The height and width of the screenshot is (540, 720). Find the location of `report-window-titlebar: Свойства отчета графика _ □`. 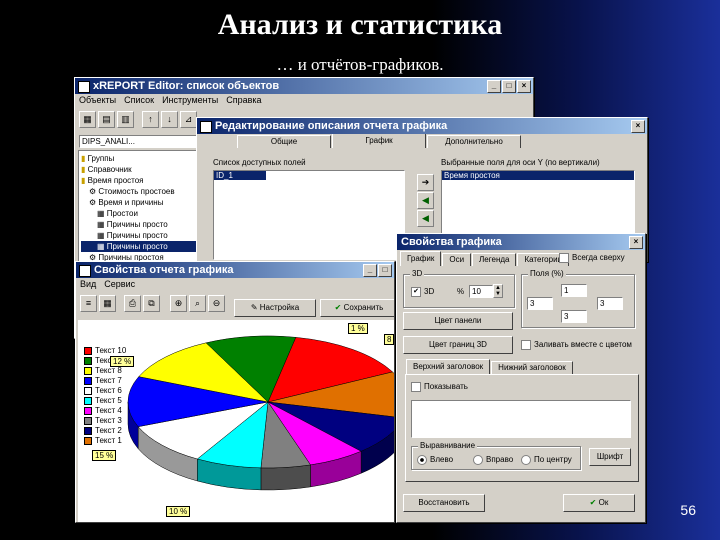

report-window-titlebar: Свойства отчета графика _ □ is located at coordinates (235, 270).